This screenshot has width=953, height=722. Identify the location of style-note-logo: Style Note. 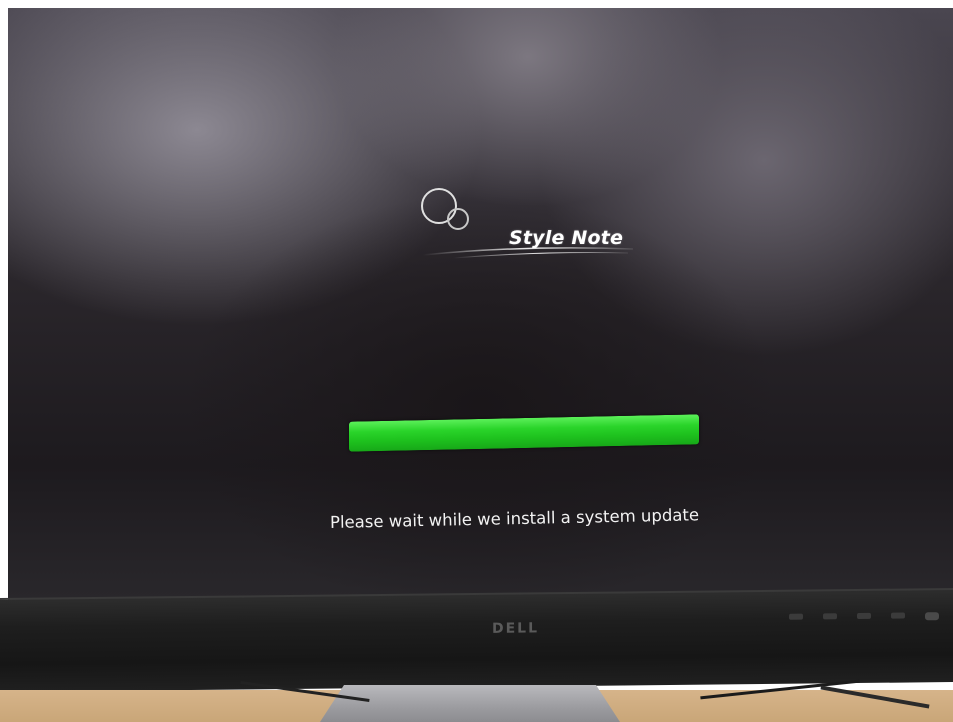
(528, 223).